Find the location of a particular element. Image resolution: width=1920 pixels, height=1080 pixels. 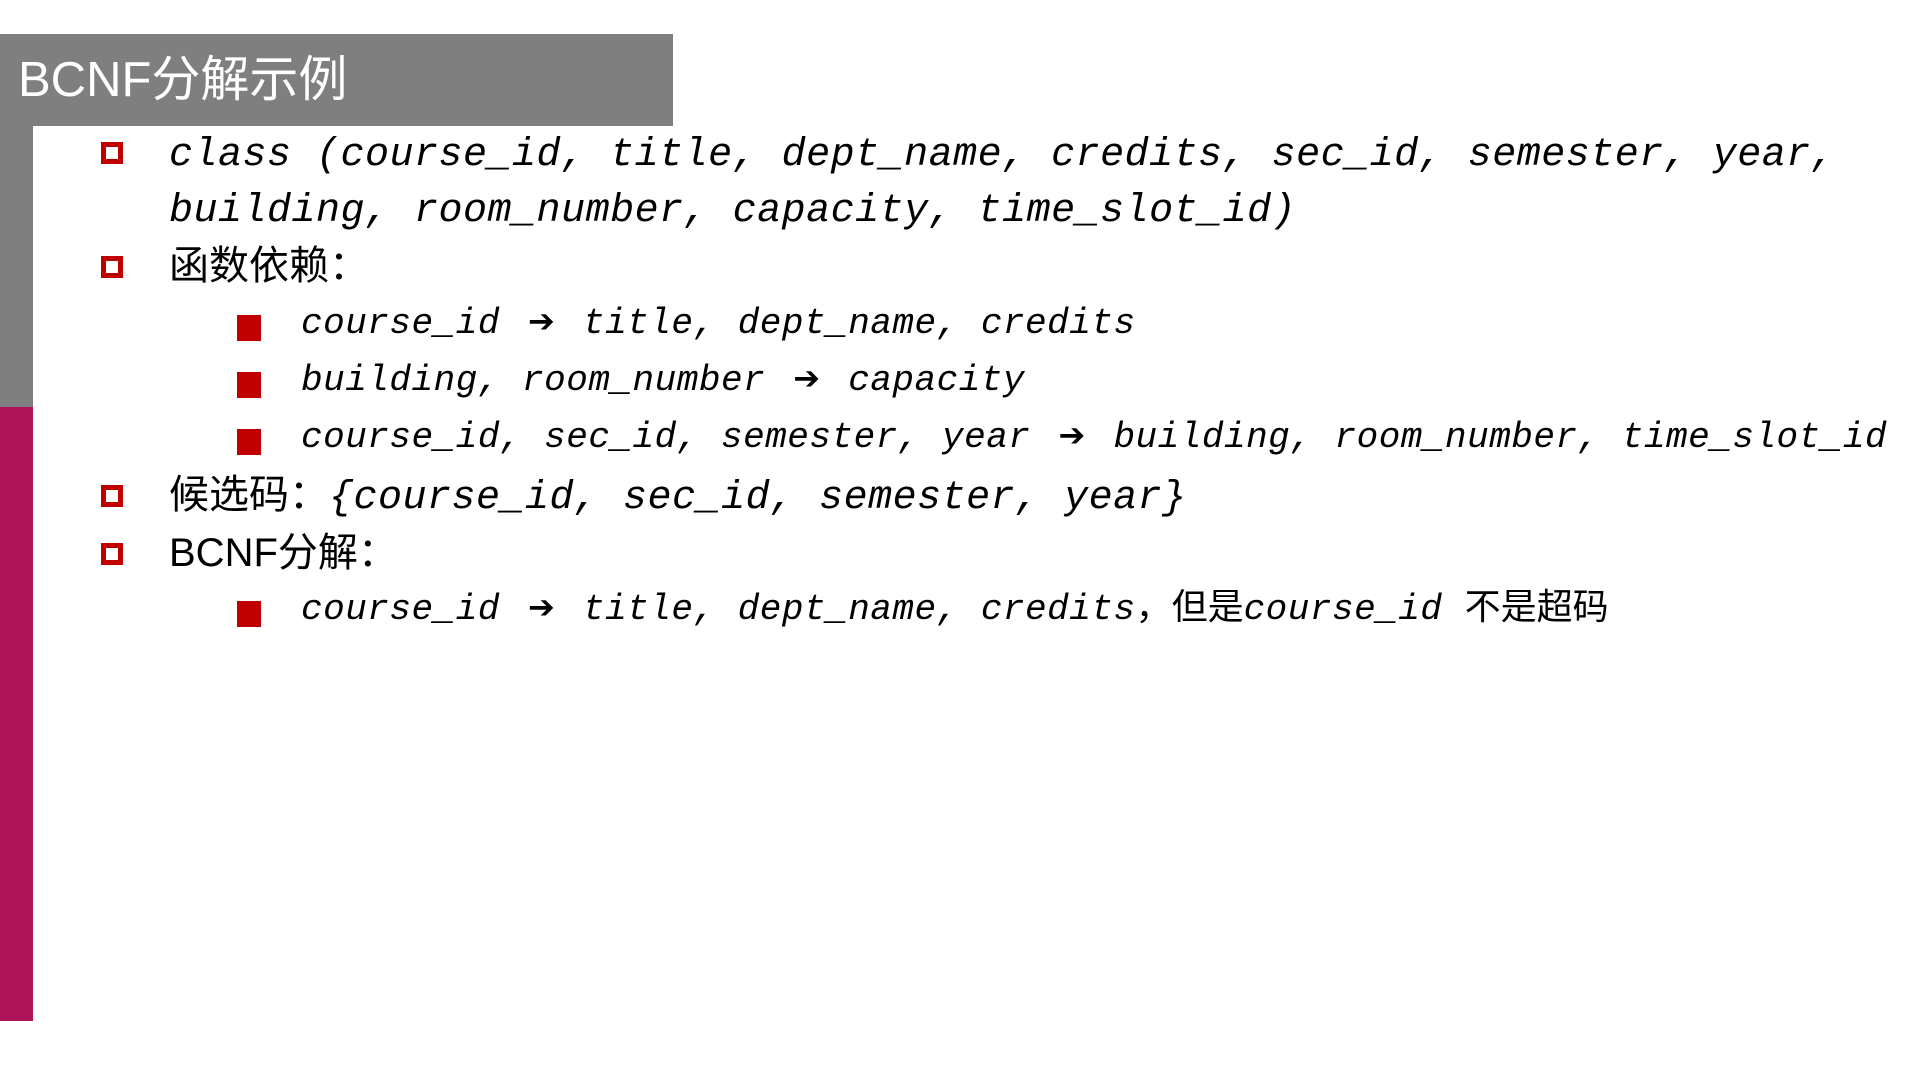

bullet-text-level1: 函数依赖： is located at coordinates (1044, 266).